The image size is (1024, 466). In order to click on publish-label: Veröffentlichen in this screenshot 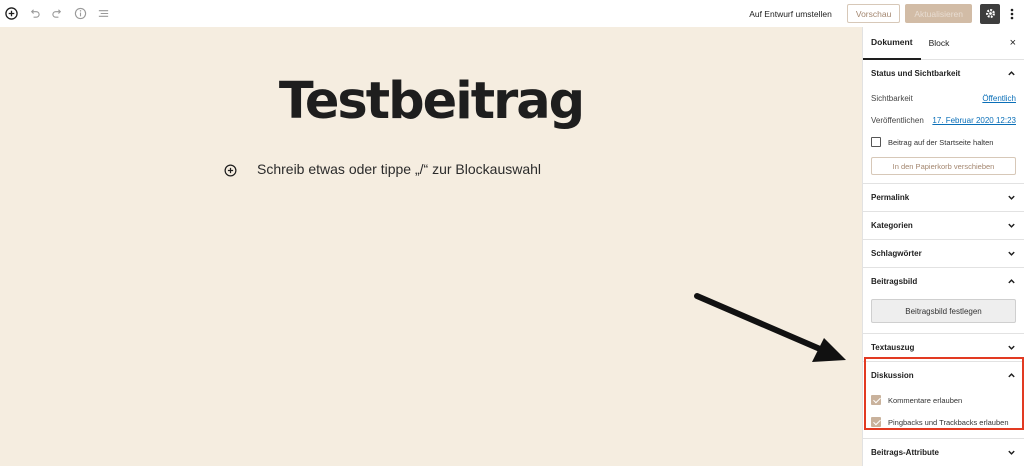, I will do `click(897, 120)`.